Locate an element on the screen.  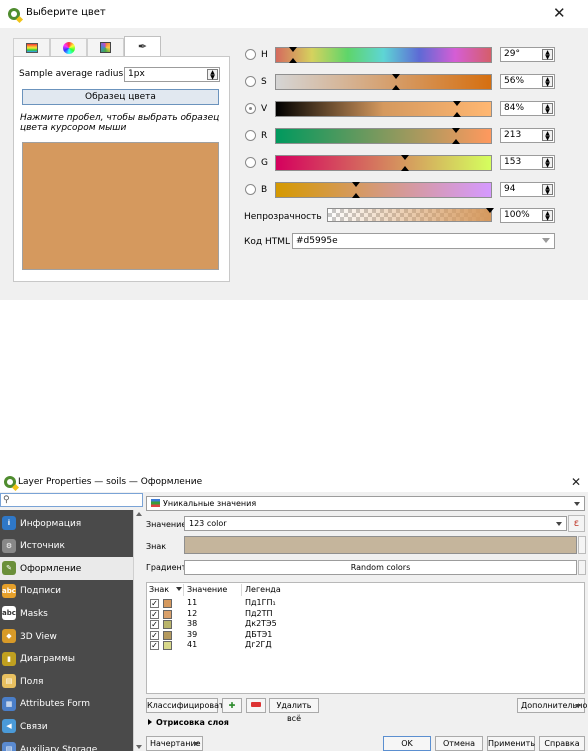
sidebar-item-label: Подписи is located at coordinates (41, 591).